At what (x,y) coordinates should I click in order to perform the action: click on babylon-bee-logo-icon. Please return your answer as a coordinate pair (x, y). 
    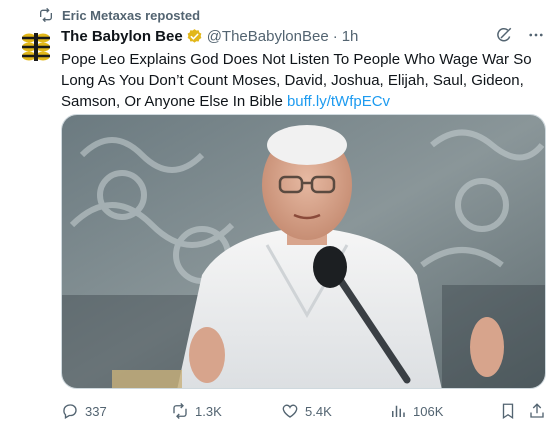
    Looking at the image, I should click on (36, 47).